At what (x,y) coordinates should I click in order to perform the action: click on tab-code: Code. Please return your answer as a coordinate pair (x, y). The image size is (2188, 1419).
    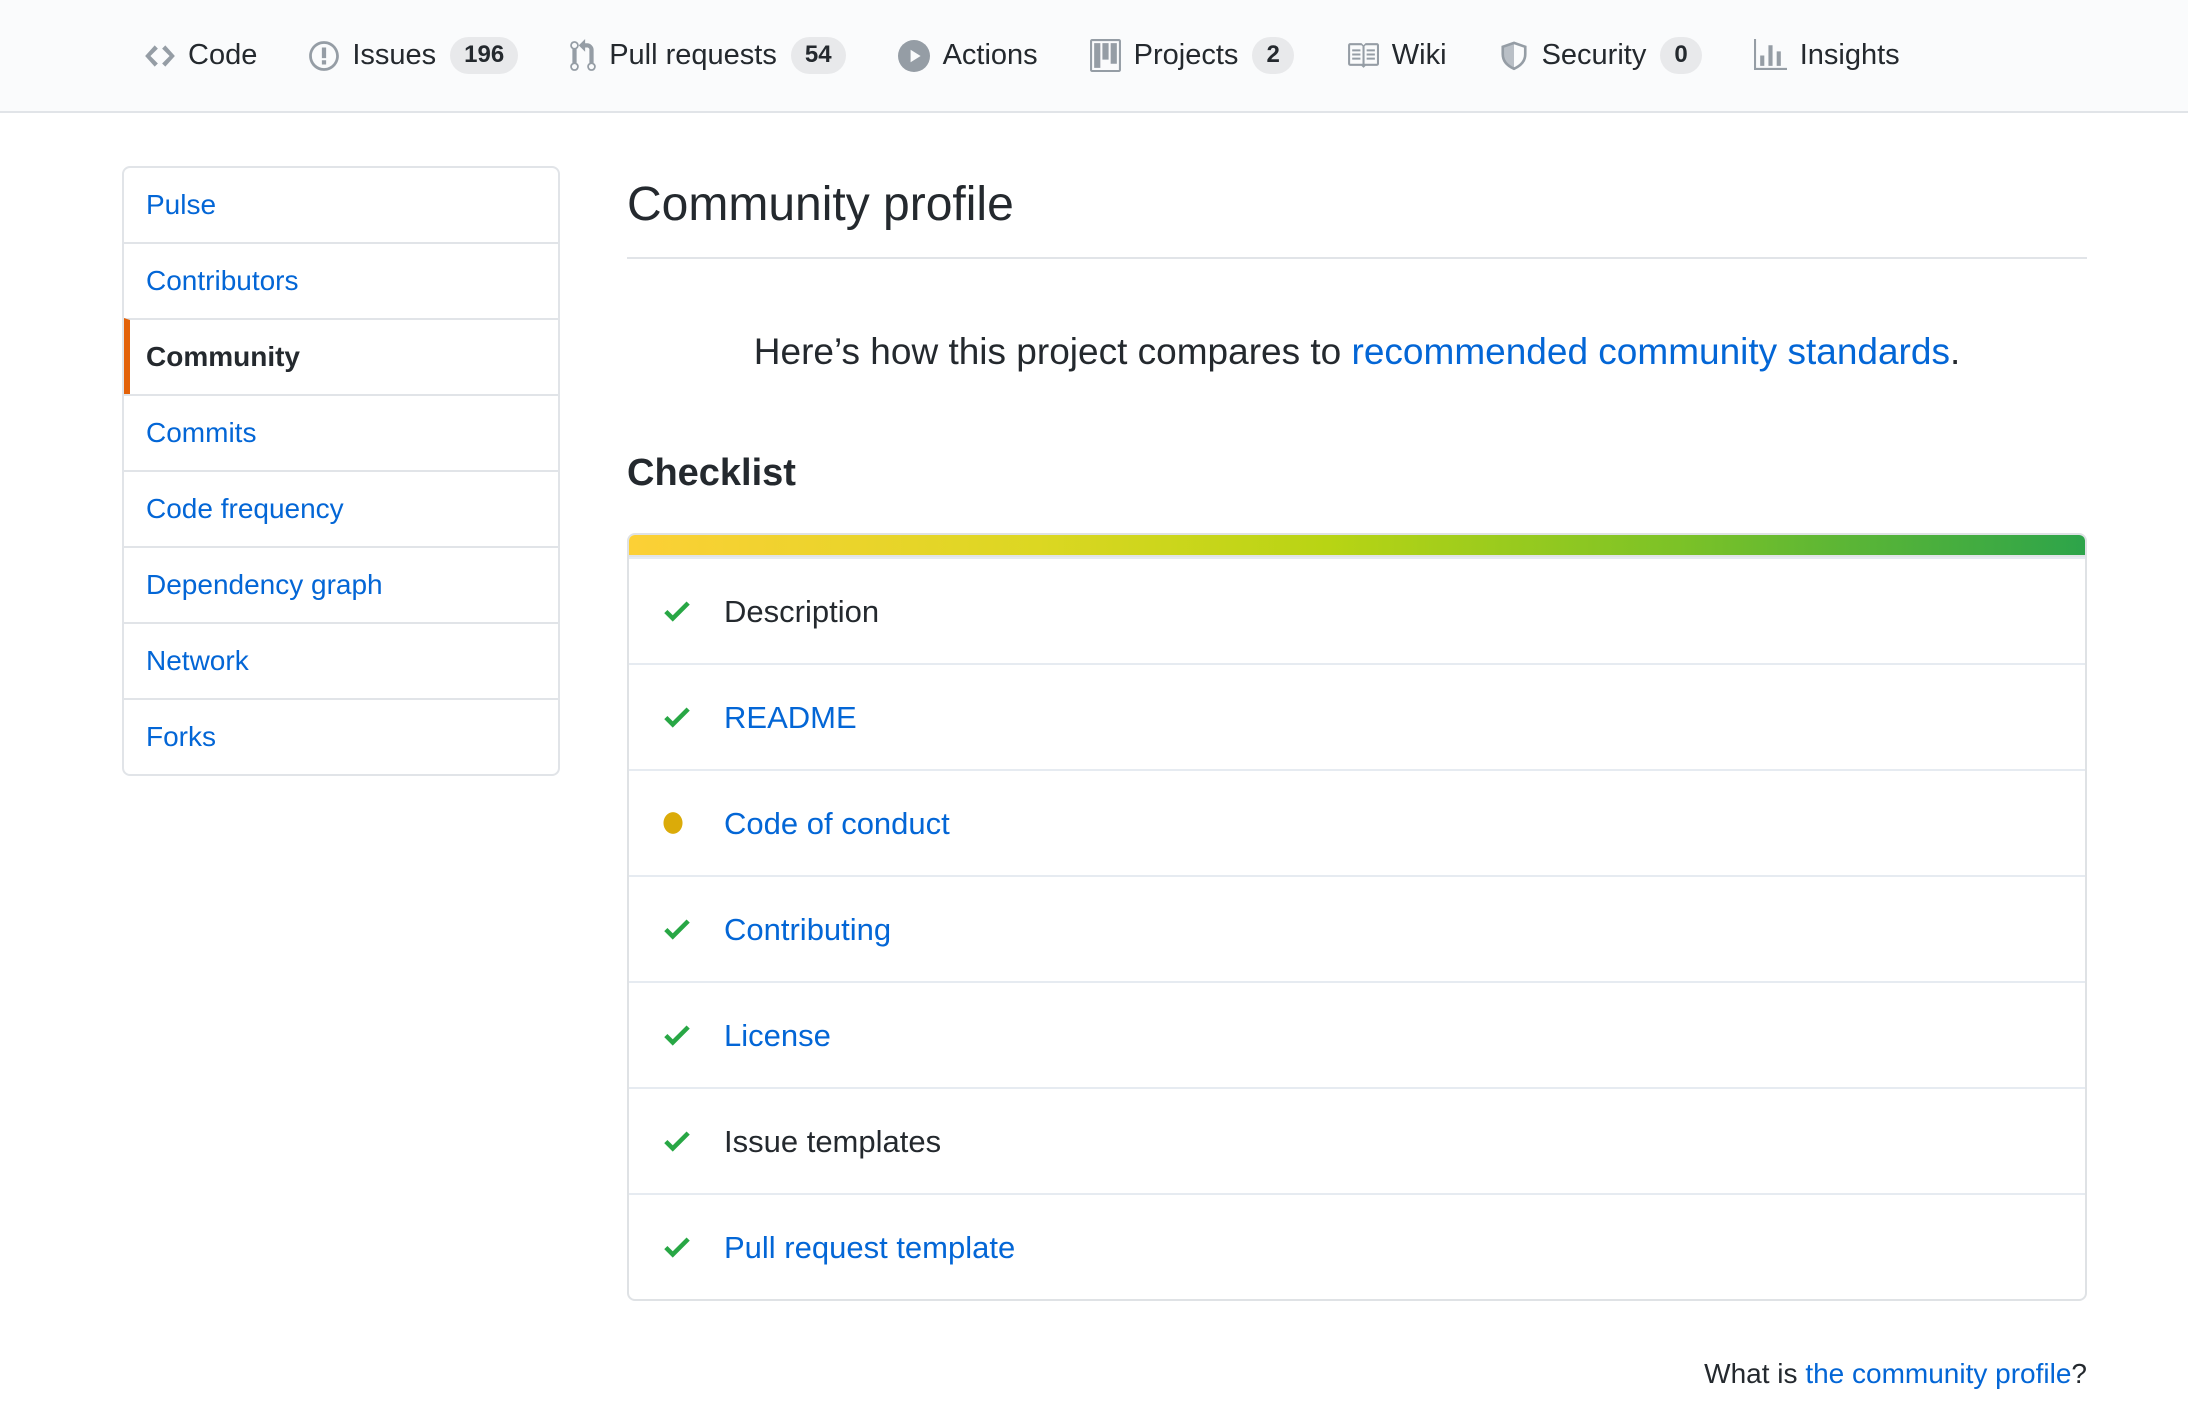
    Looking at the image, I should click on (201, 56).